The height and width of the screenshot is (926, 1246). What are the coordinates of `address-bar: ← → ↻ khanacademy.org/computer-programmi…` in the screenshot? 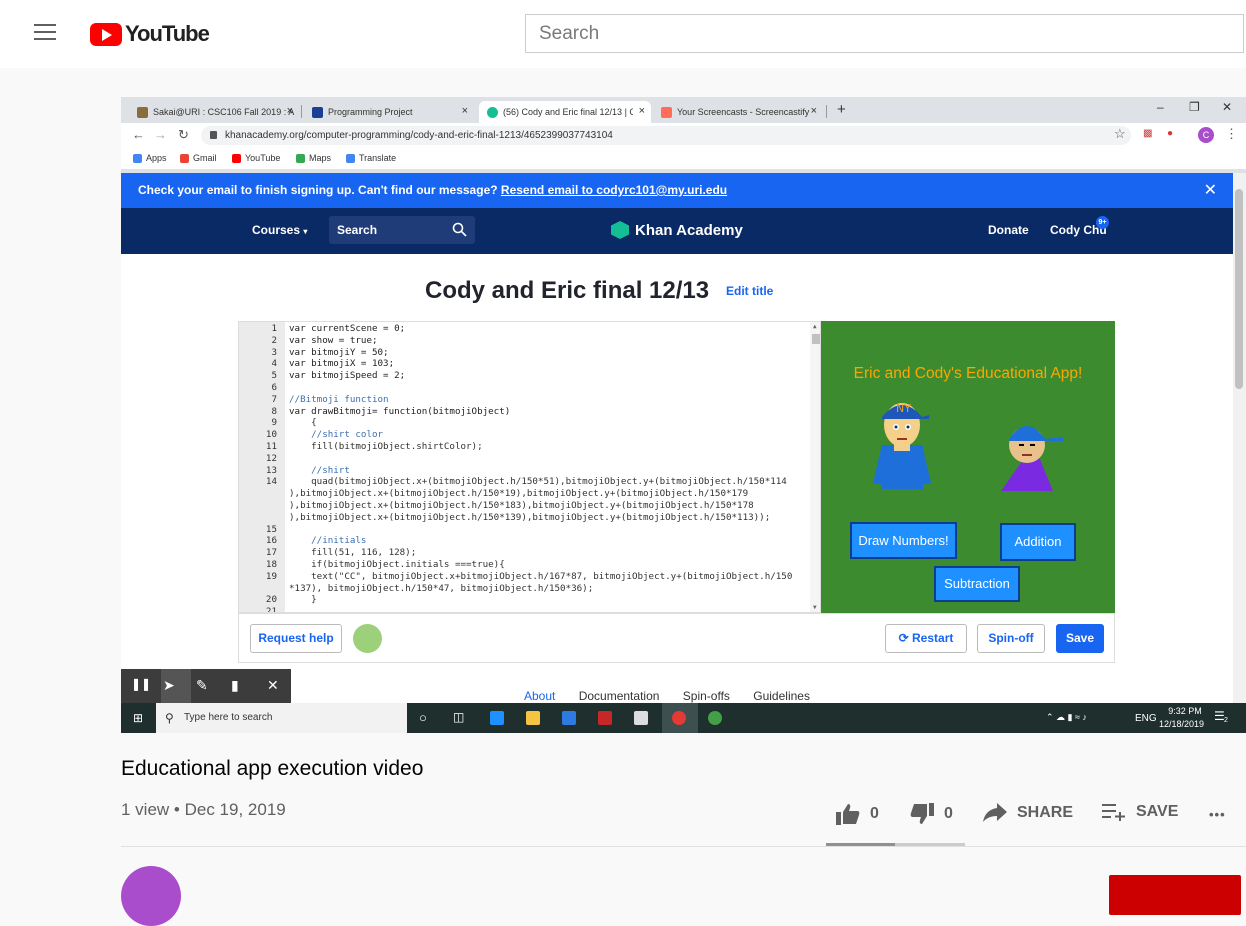 It's located at (683, 135).